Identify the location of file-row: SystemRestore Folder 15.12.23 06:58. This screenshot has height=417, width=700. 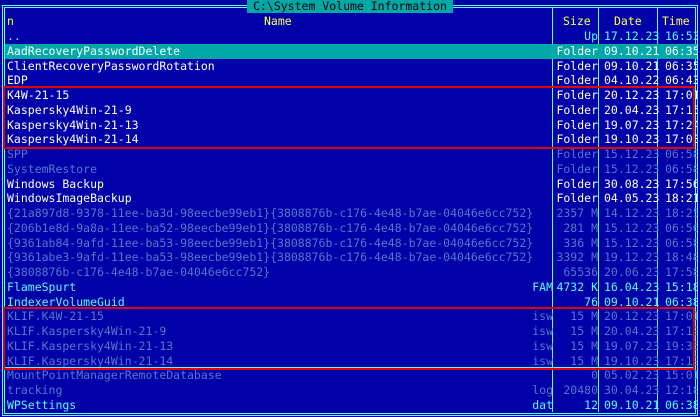
(351, 169).